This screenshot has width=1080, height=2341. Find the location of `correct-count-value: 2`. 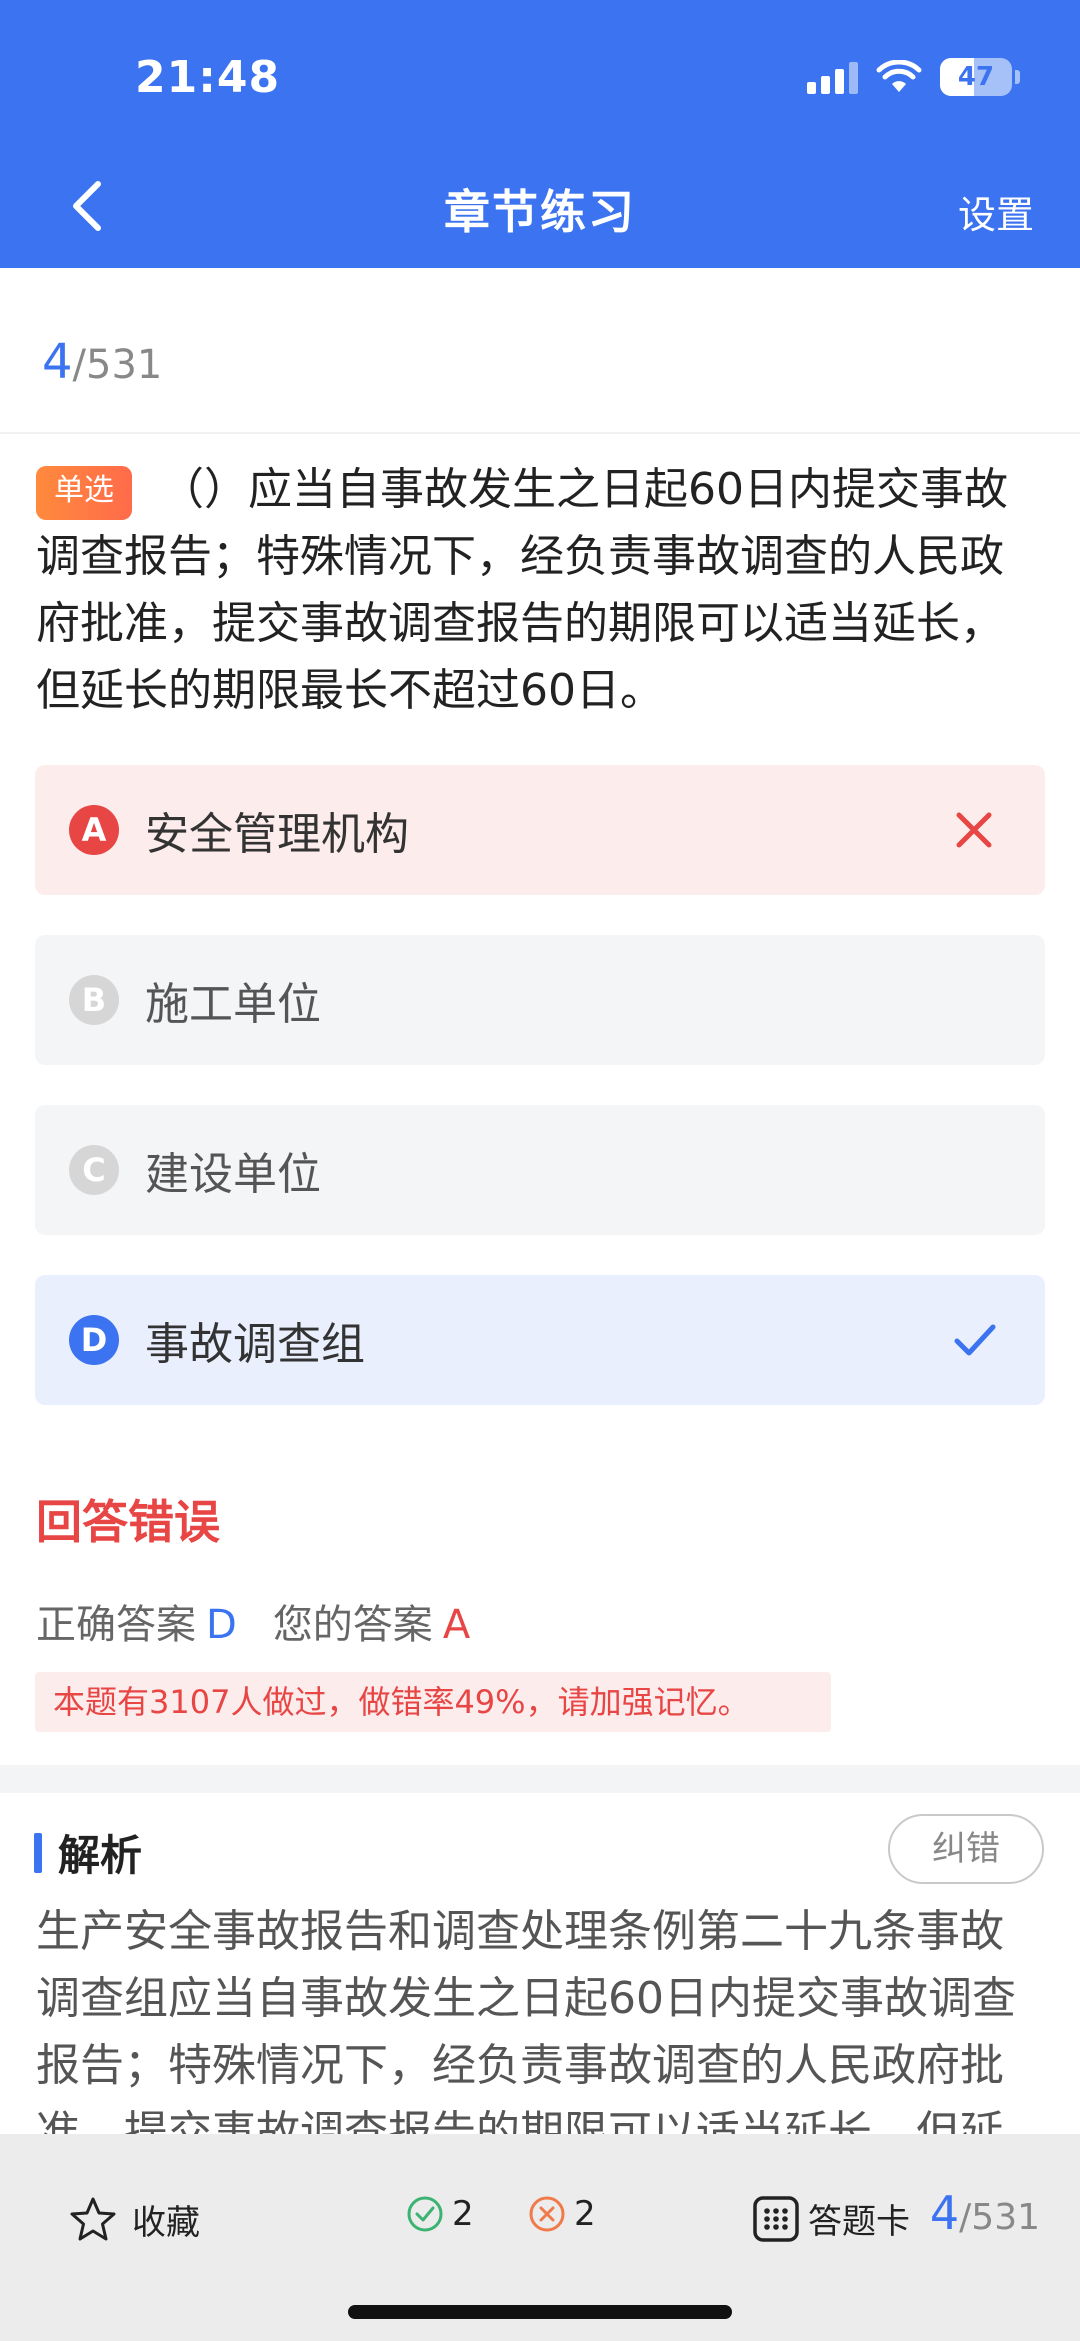

correct-count-value: 2 is located at coordinates (463, 2214).